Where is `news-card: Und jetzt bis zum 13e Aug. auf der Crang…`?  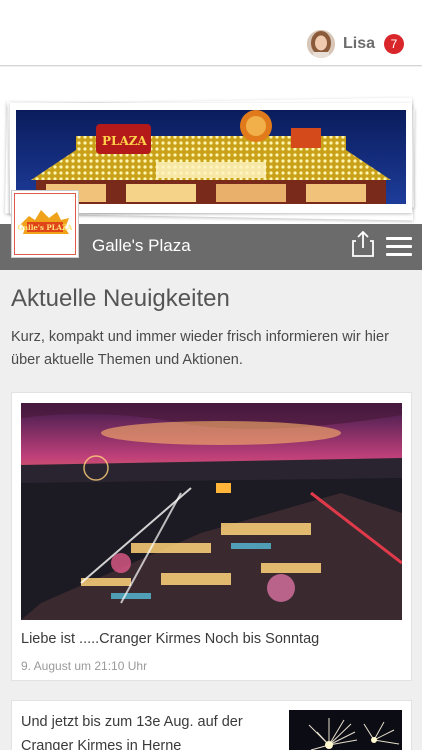 news-card: Und jetzt bis zum 13e Aug. auf der Crang… is located at coordinates (211, 725).